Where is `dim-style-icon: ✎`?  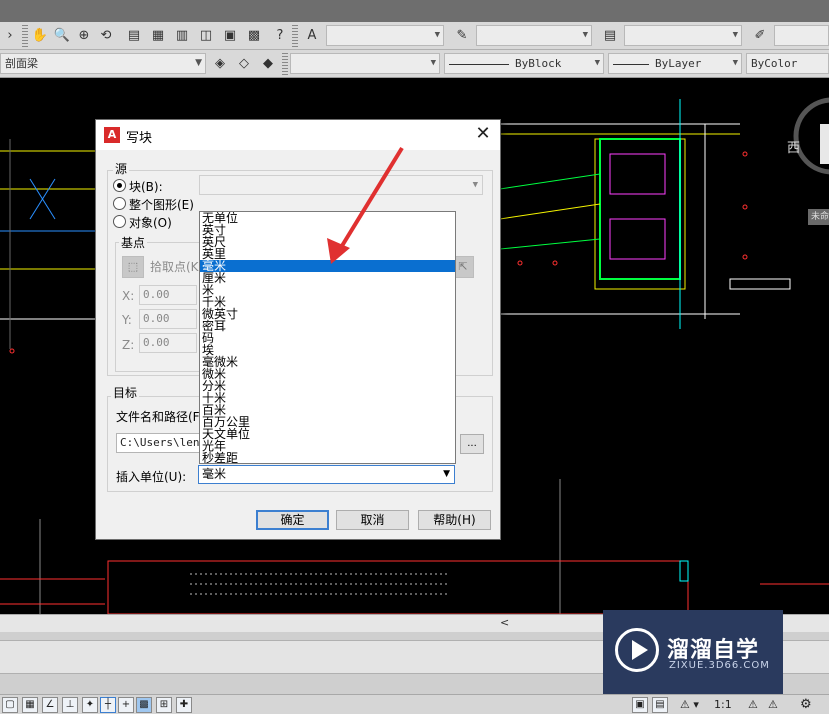
dim-style-icon: ✎ is located at coordinates (462, 36).